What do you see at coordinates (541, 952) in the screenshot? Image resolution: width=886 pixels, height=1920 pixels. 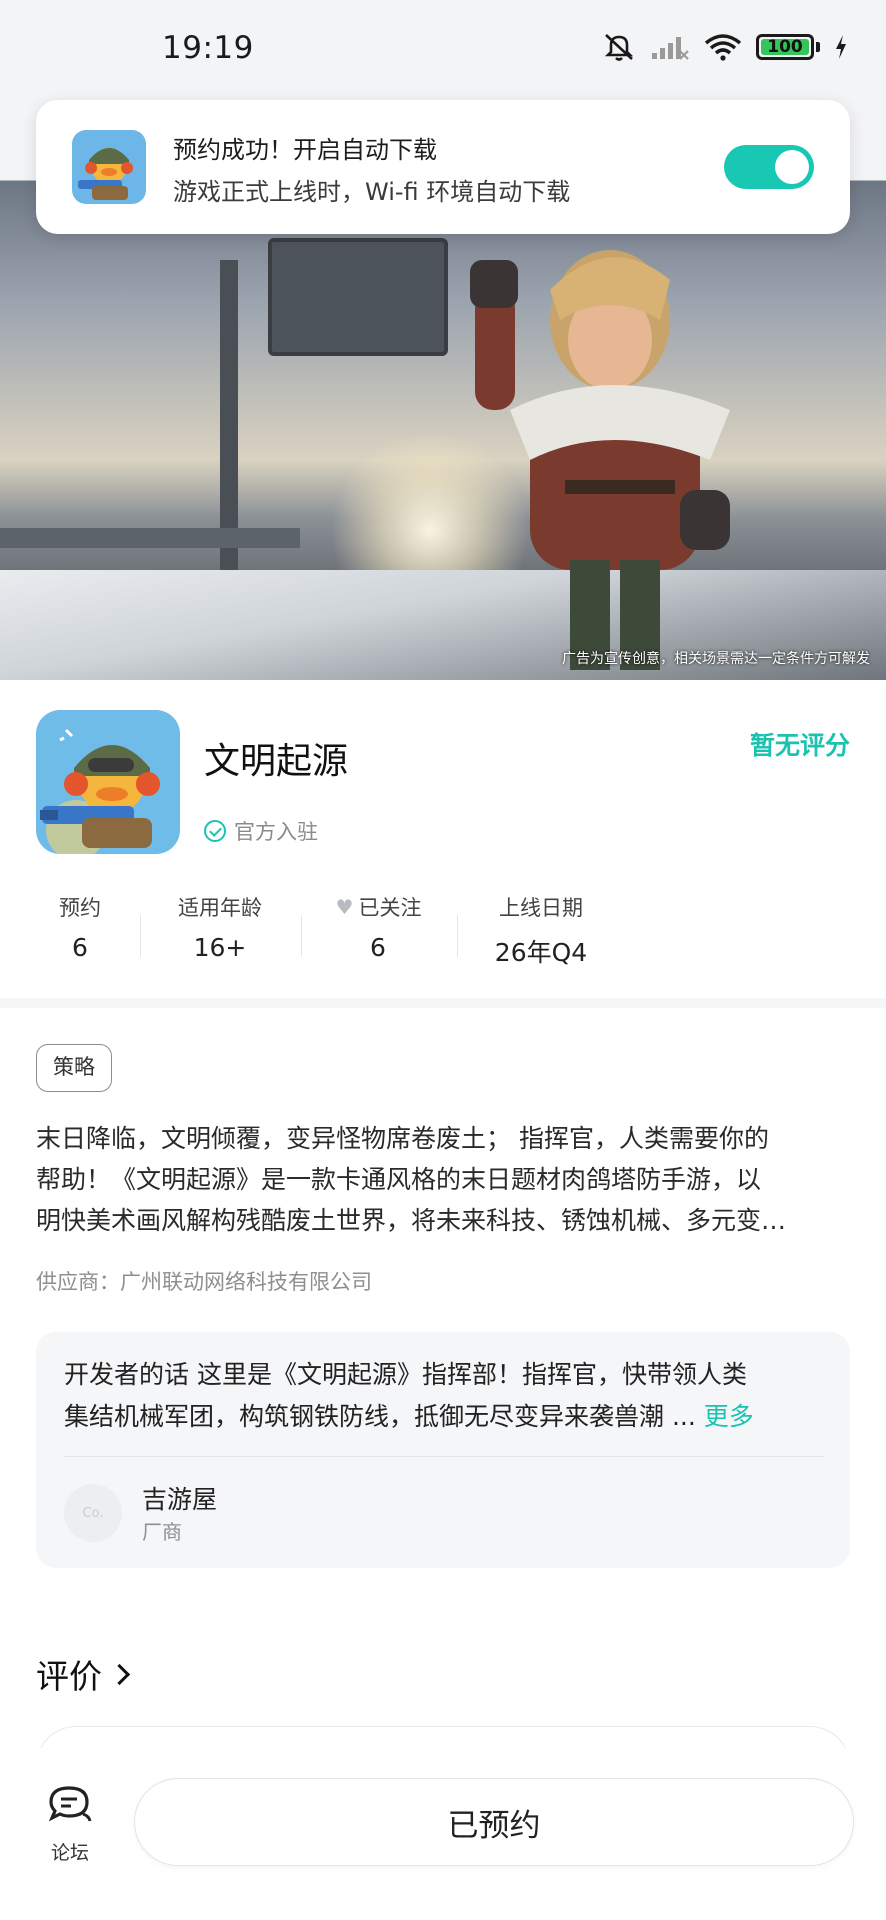 I see `stat-value: 26年Q4` at bounding box center [541, 952].